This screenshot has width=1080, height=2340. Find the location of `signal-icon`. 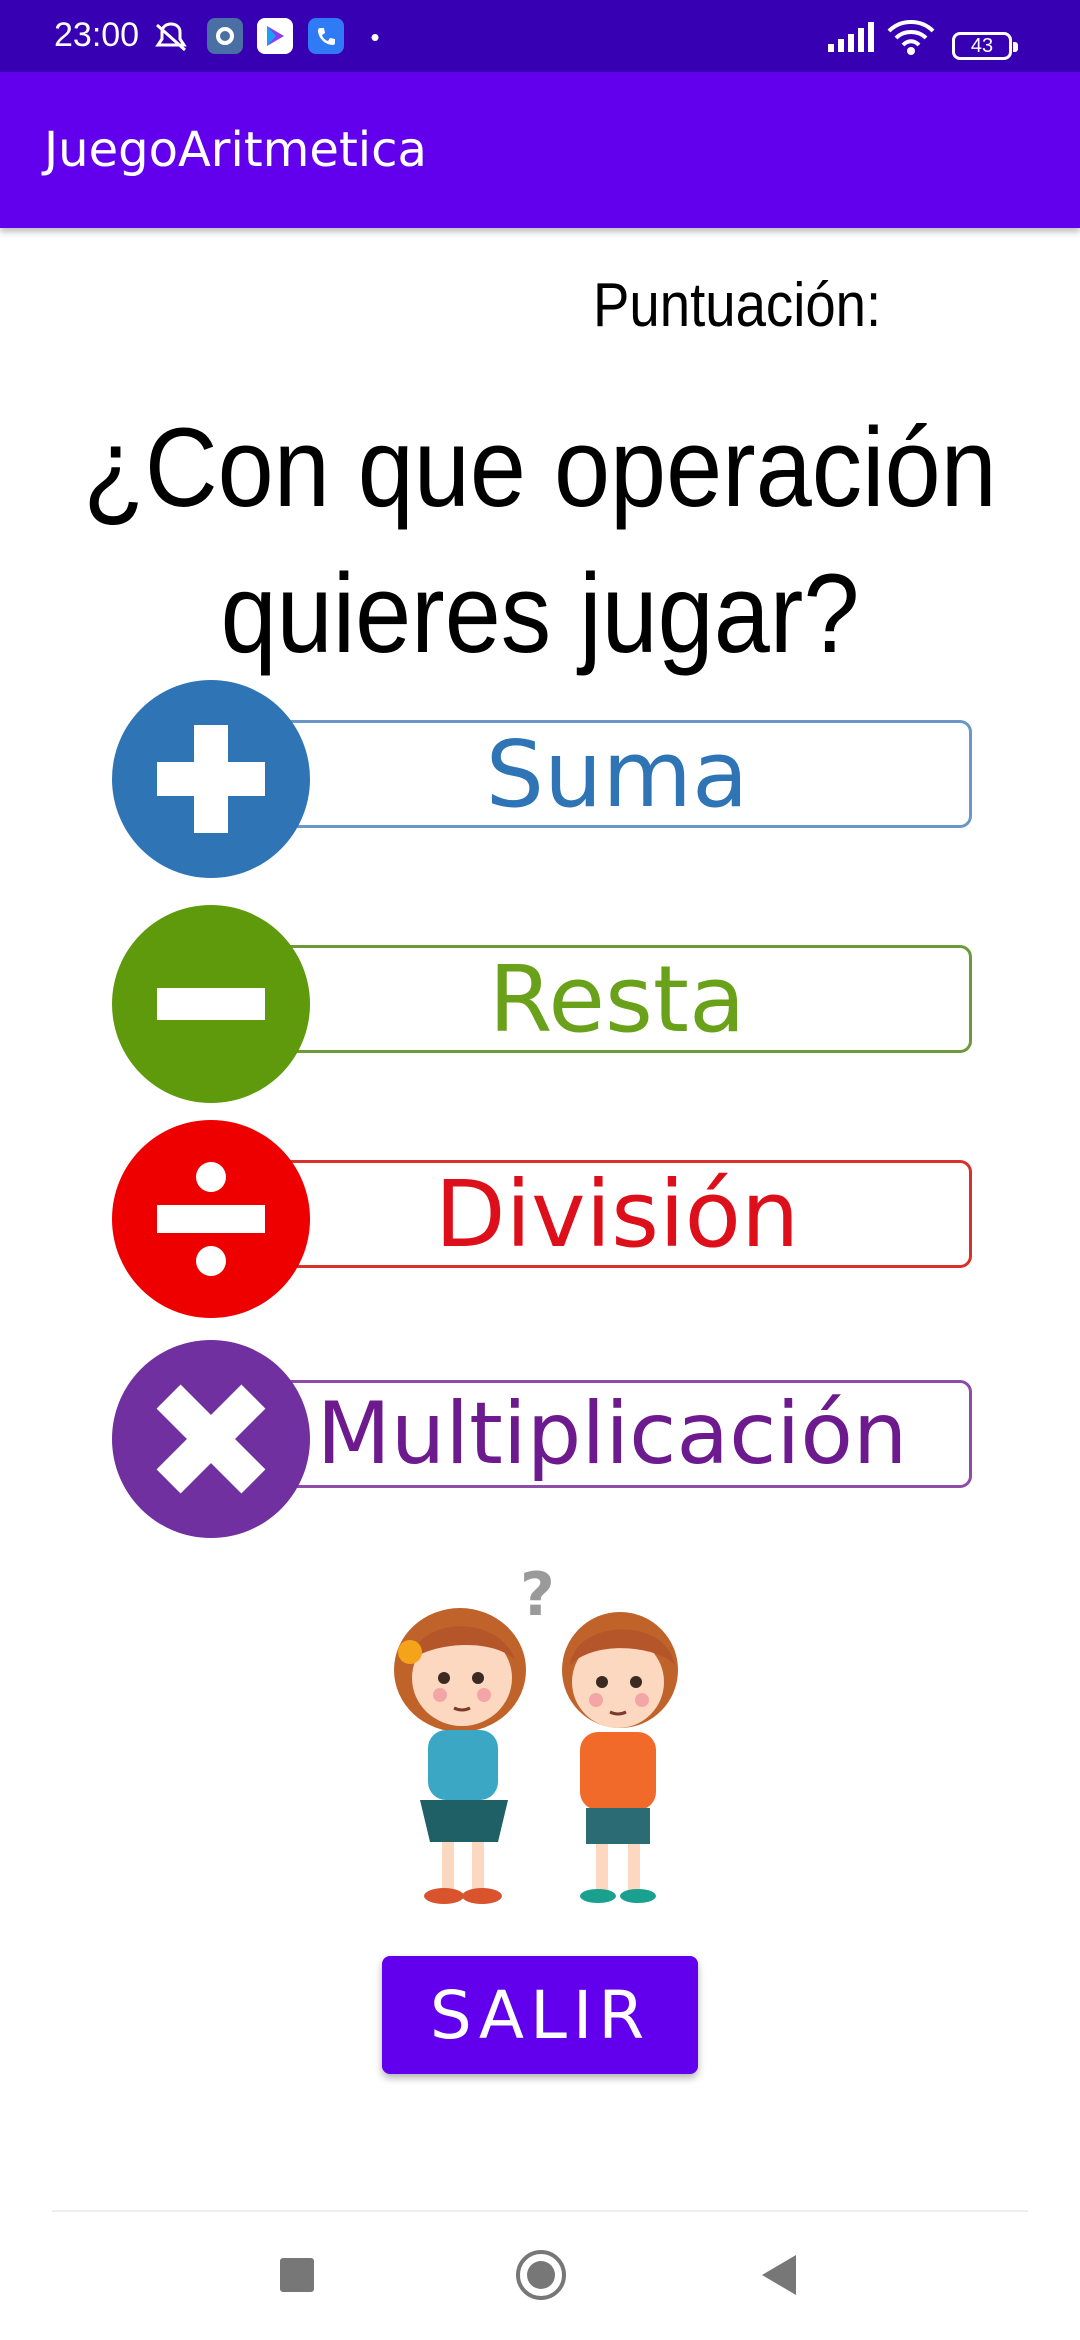

signal-icon is located at coordinates (850, 37).